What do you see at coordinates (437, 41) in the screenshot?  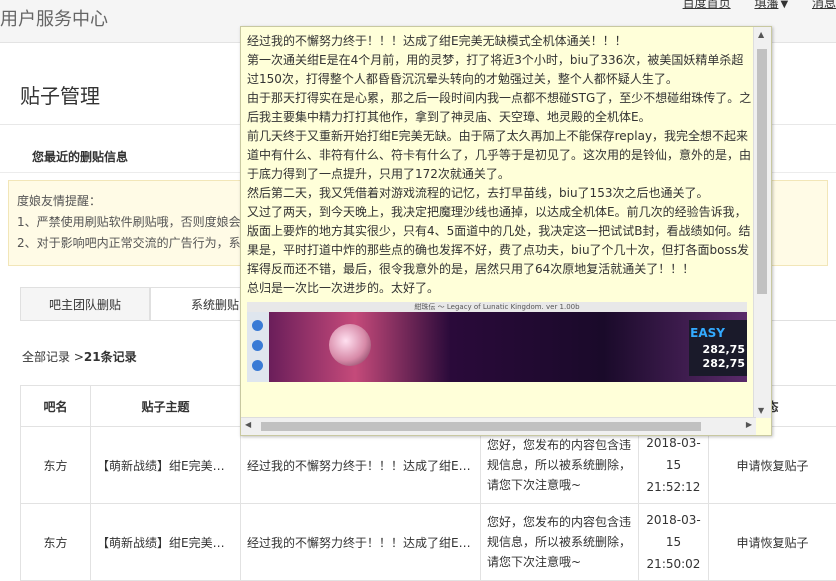 I see `post-paragraph: 经过我的不懈努力终于！！！达成了绀E完美无缺模式全机体通关！！！` at bounding box center [437, 41].